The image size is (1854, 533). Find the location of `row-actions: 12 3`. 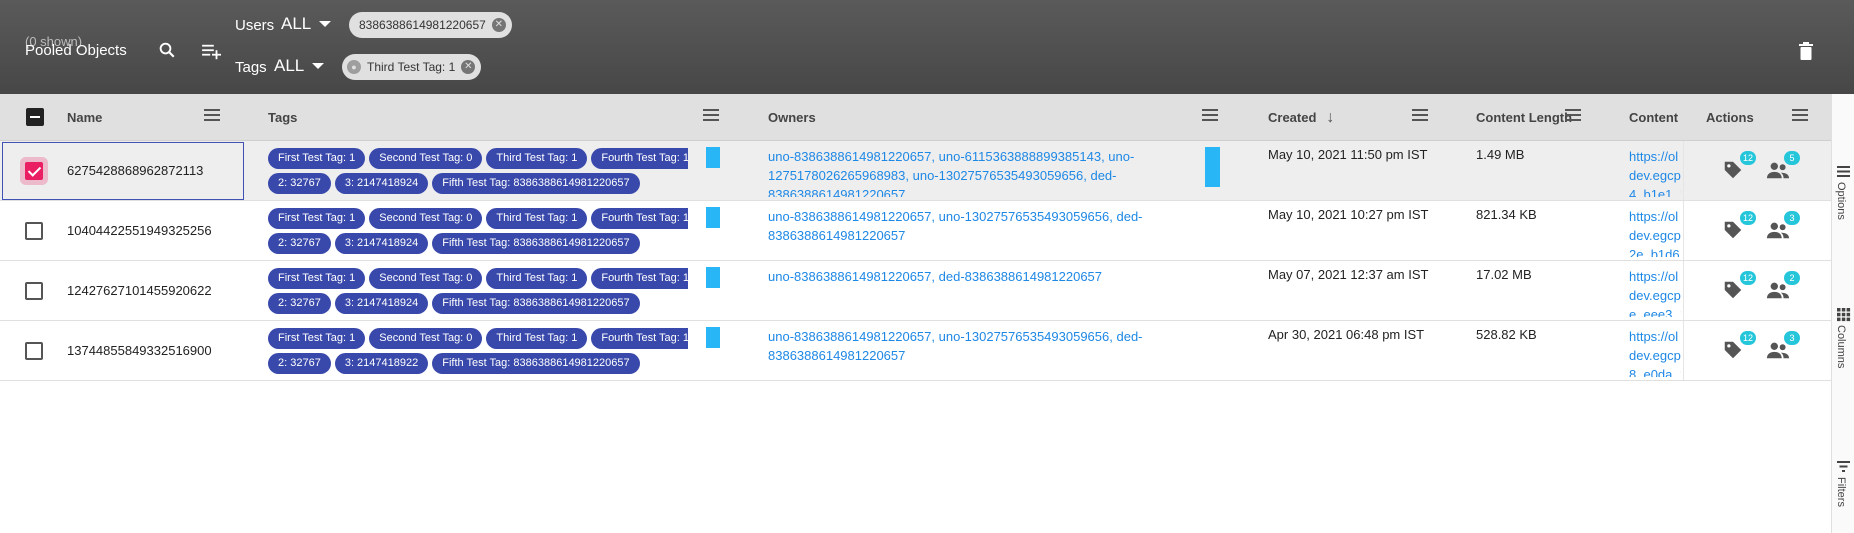

row-actions: 12 3 is located at coordinates (1757, 230).